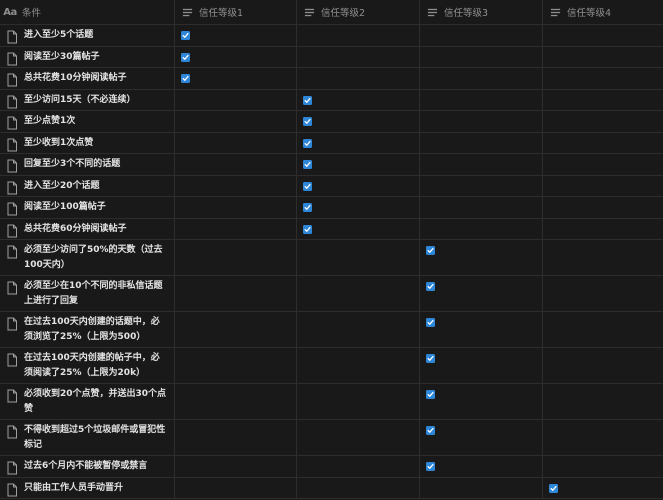  What do you see at coordinates (603, 12) in the screenshot?
I see `column-header-level-4: 信任等级4` at bounding box center [603, 12].